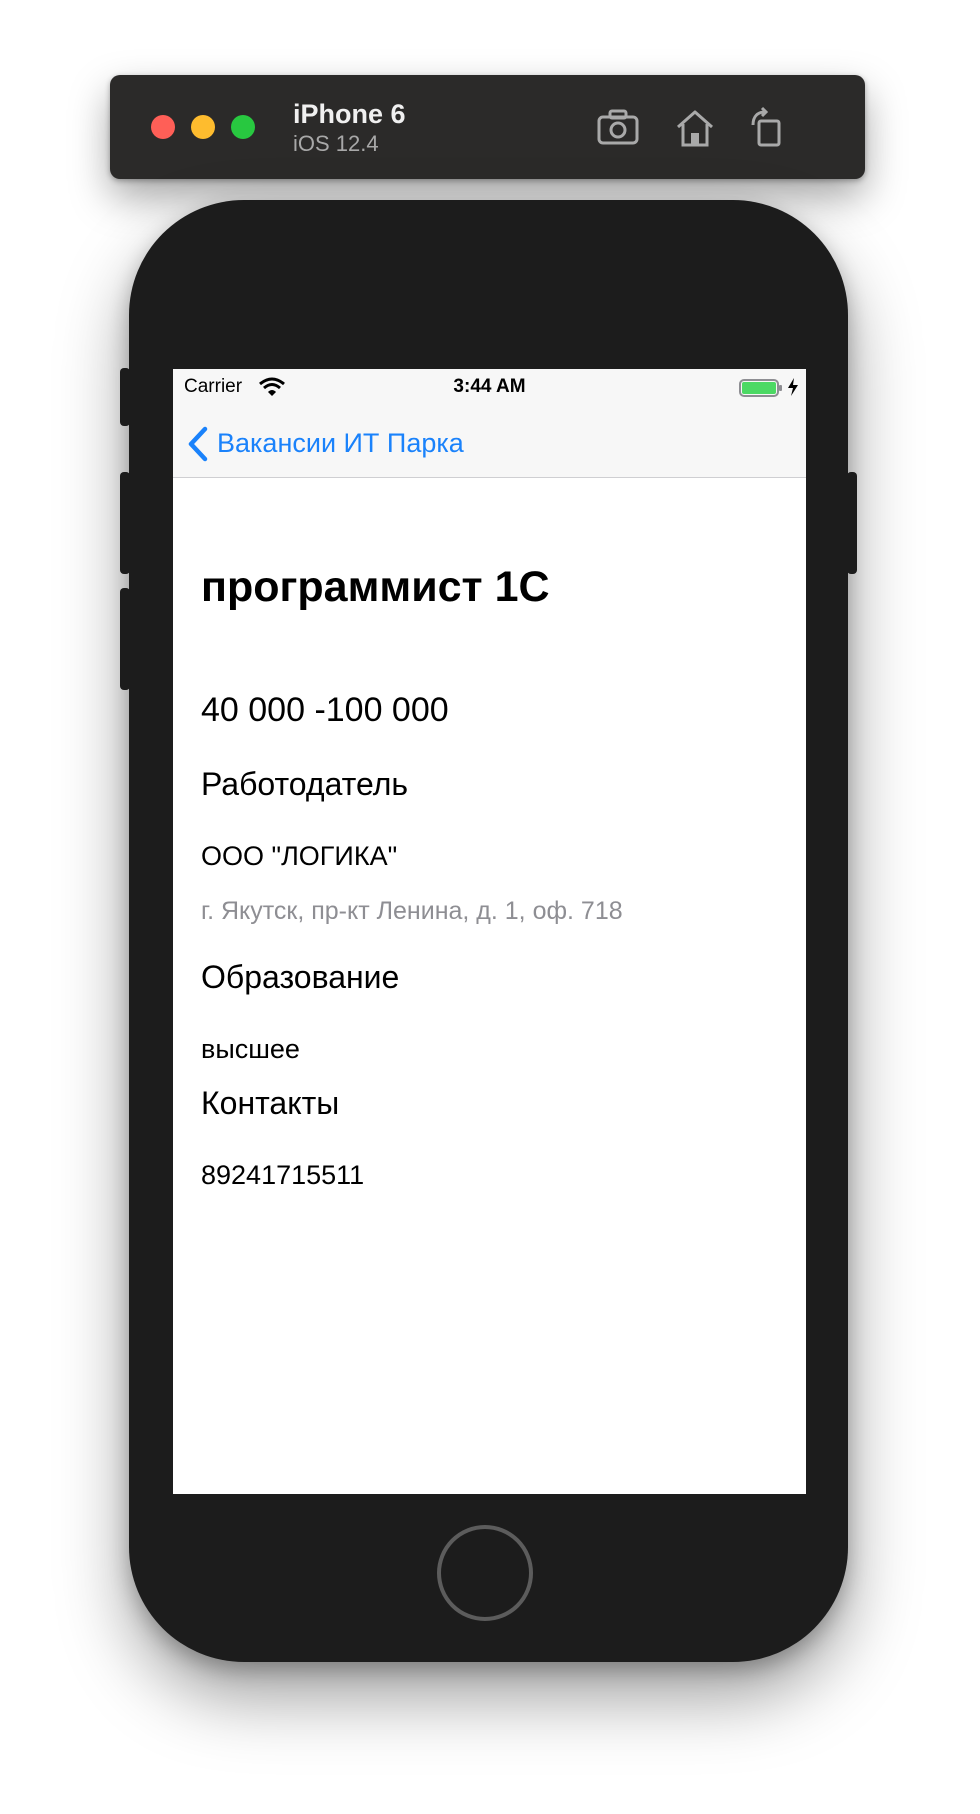 This screenshot has height=1814, width=980. What do you see at coordinates (282, 1175) in the screenshot?
I see `contacts-phone: 89241715511` at bounding box center [282, 1175].